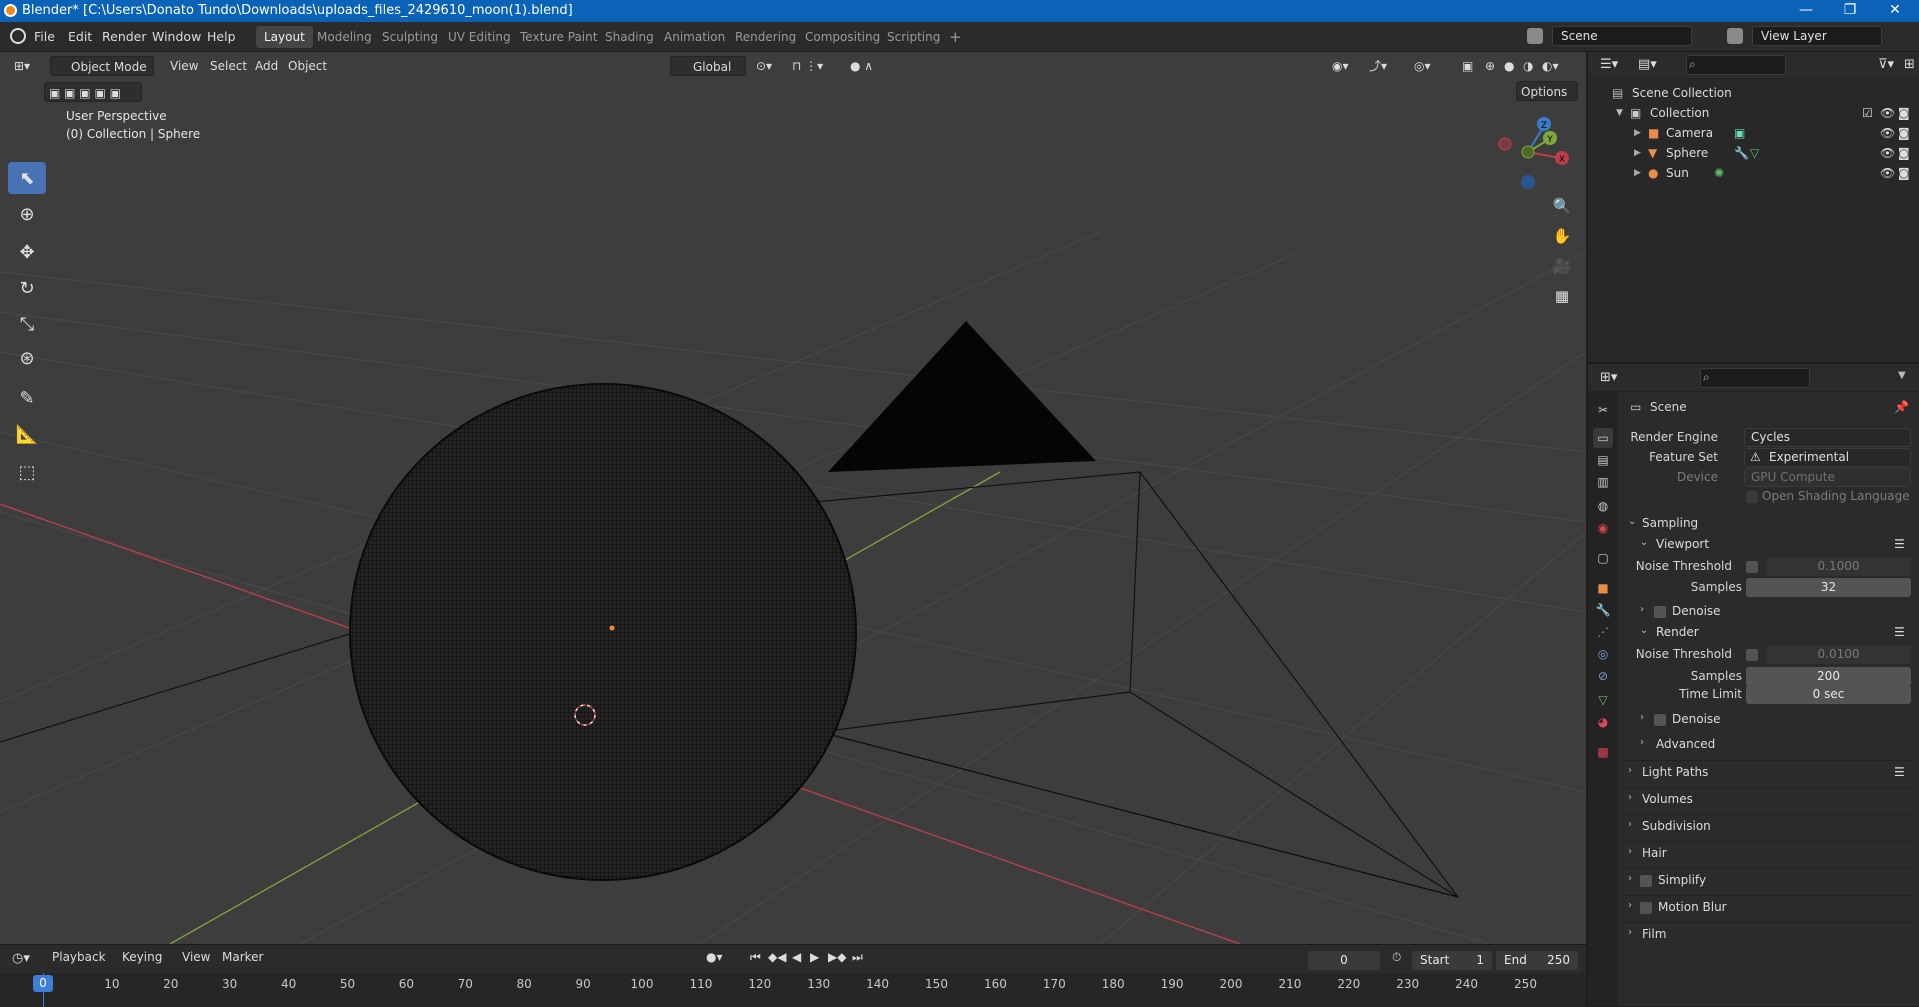 This screenshot has width=1919, height=1007. Describe the element at coordinates (1603, 460) in the screenshot. I see `output-tab-icon: ▤` at that location.